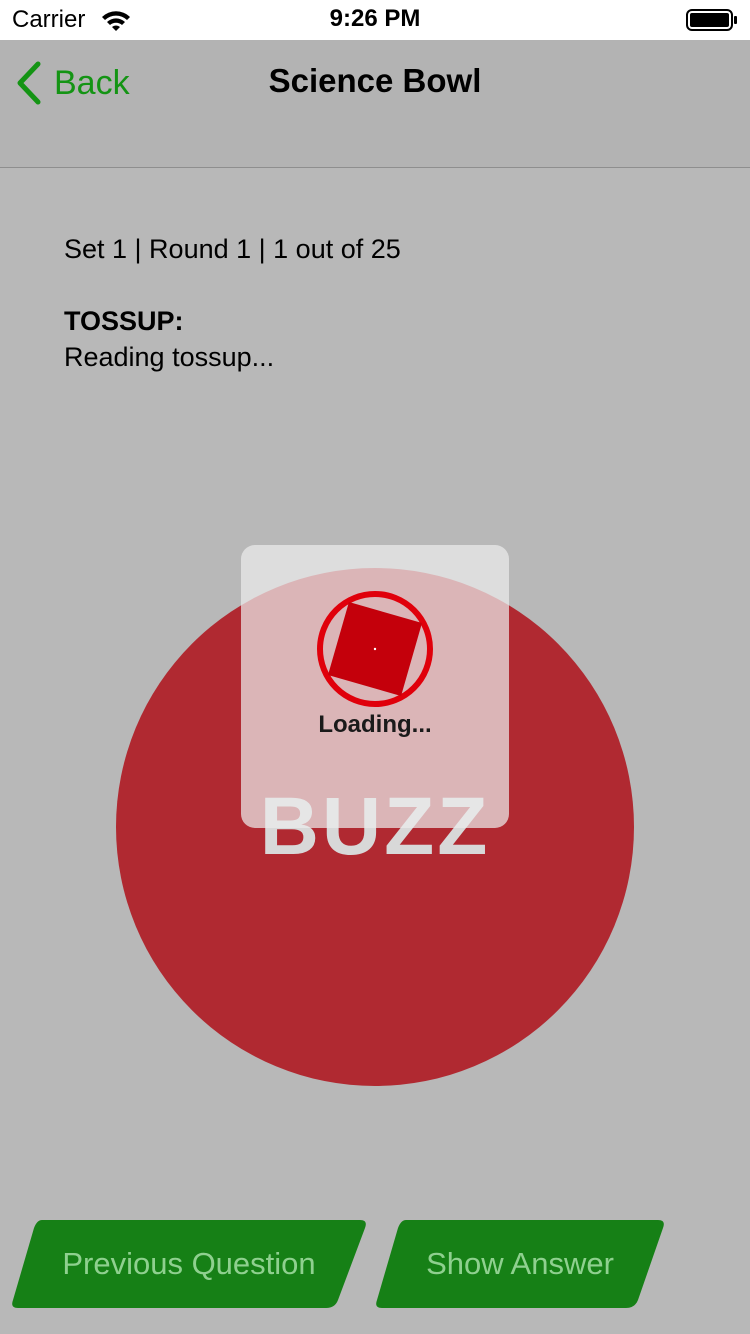  What do you see at coordinates (232, 249) in the screenshot?
I see `question-meta: Set 1 | Round 1 | 1 out of 25` at bounding box center [232, 249].